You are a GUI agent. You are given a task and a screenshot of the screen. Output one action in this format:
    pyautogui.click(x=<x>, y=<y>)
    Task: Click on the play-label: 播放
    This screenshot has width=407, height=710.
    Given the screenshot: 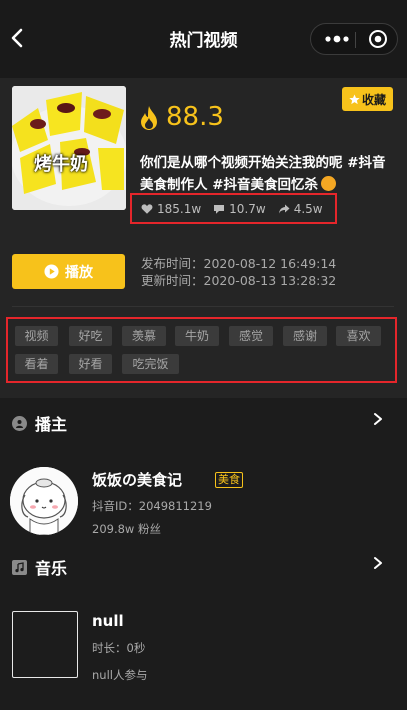 What is the action you would take?
    pyautogui.click(x=79, y=272)
    